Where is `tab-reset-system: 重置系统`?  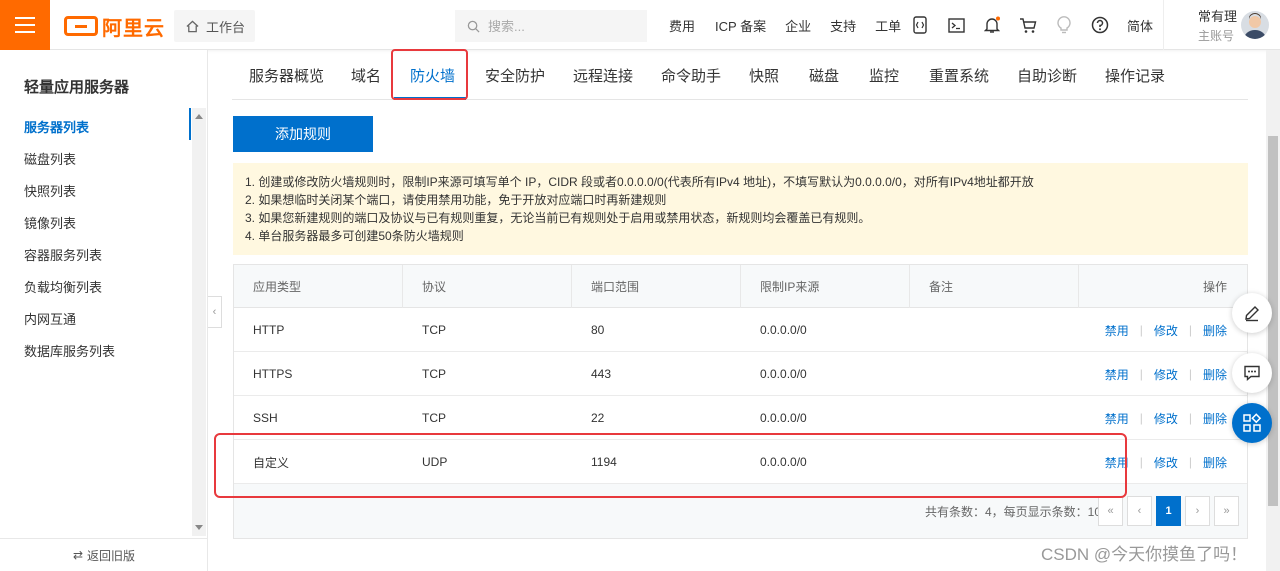
tab-reset-system: 重置系统 is located at coordinates (959, 75).